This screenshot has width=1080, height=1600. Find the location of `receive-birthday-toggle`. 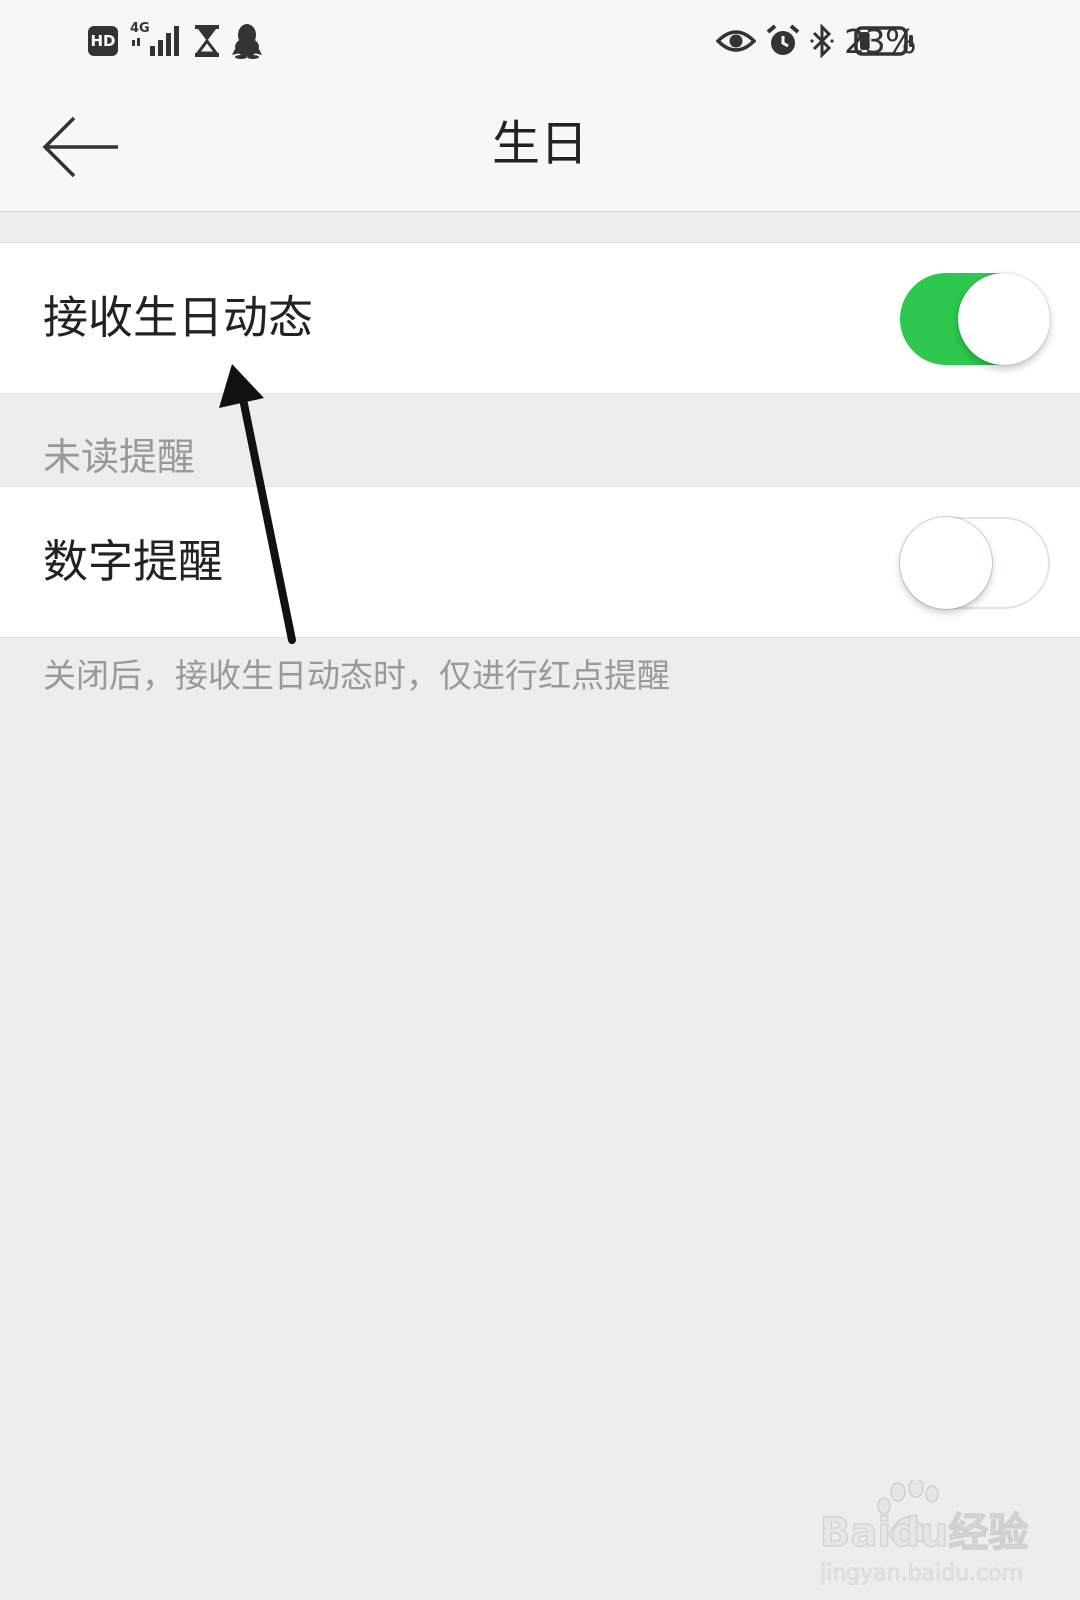

receive-birthday-toggle is located at coordinates (975, 319).